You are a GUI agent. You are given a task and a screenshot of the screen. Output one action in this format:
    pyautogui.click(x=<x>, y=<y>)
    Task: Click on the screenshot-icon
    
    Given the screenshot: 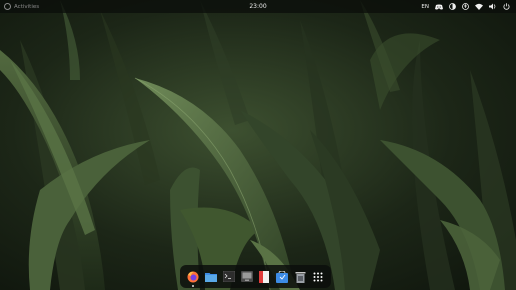 What is the action you would take?
    pyautogui.click(x=246, y=276)
    